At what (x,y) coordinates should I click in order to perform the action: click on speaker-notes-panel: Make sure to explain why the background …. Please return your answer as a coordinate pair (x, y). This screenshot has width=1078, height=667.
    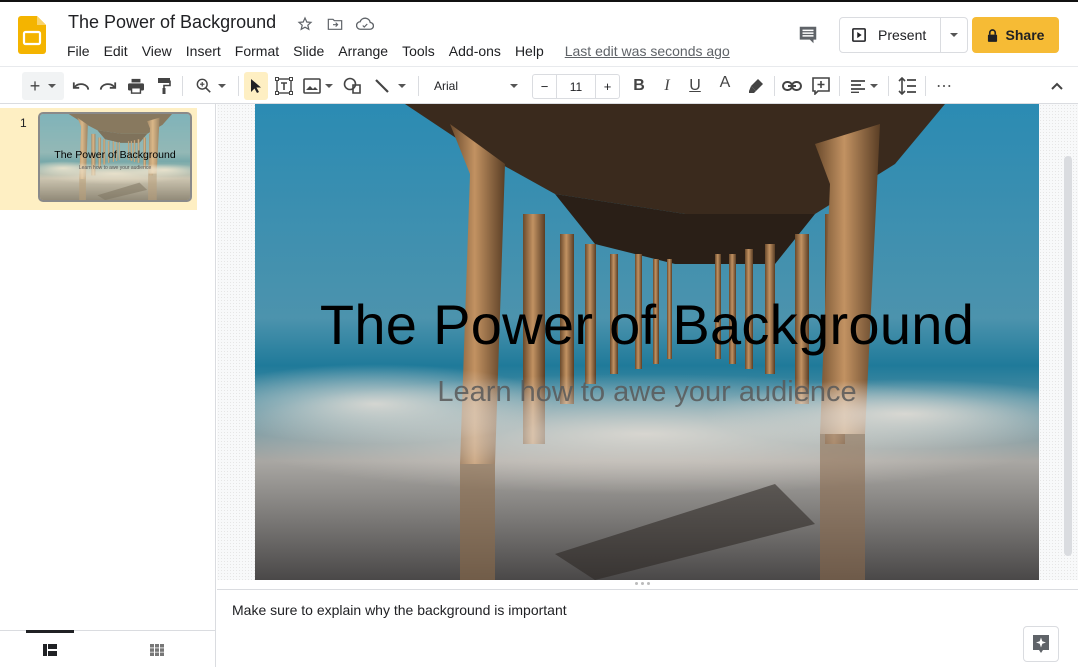
    Looking at the image, I should click on (647, 629).